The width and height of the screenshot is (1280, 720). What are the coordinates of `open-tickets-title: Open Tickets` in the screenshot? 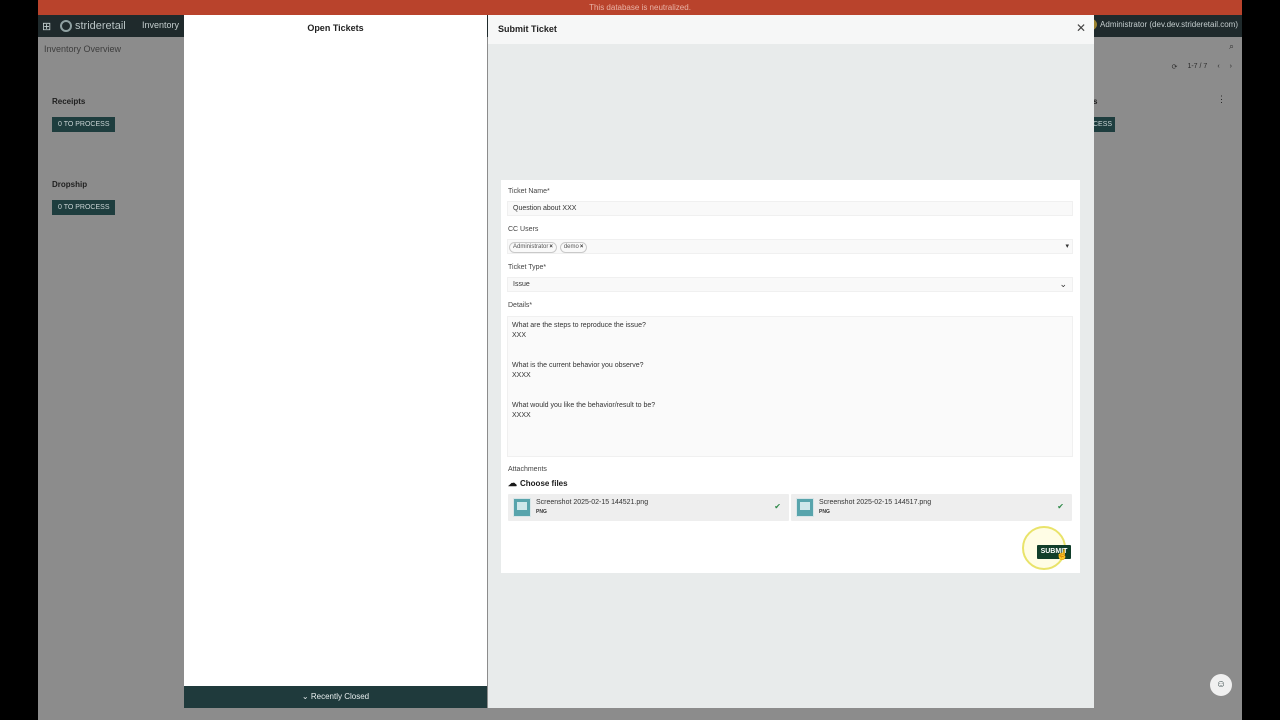 It's located at (335, 28).